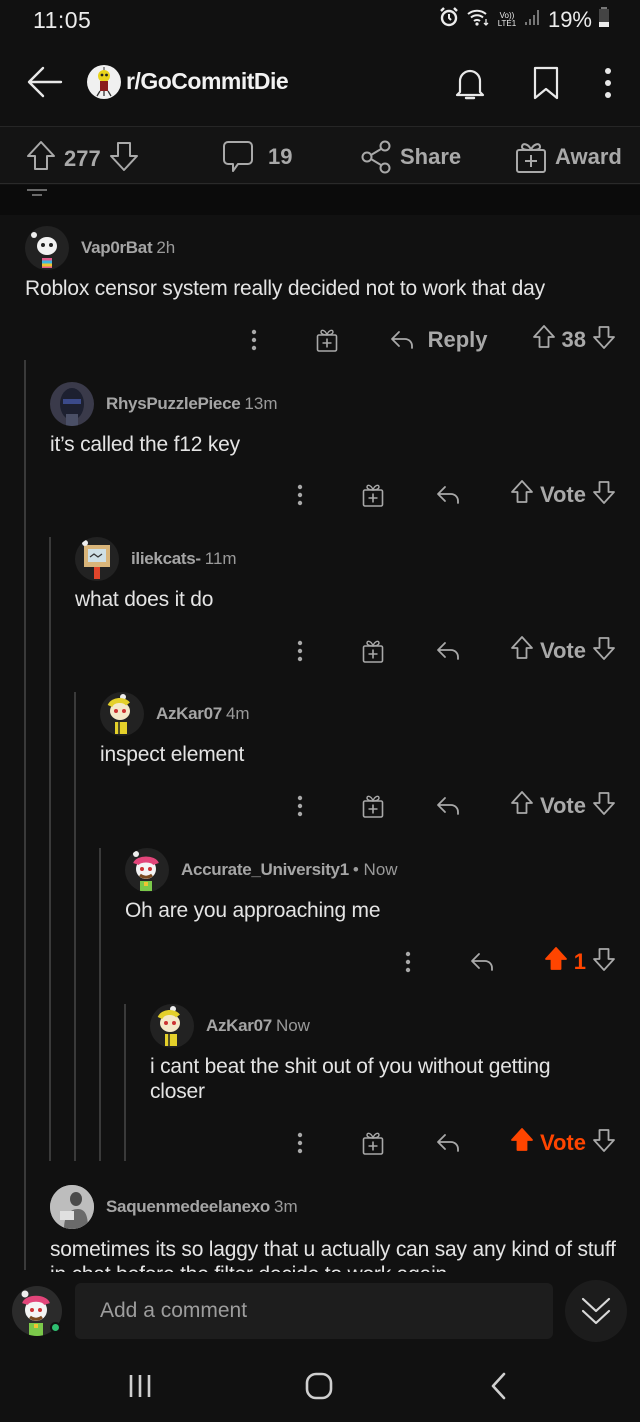  I want to click on back-arrow-icon, so click(45, 82).